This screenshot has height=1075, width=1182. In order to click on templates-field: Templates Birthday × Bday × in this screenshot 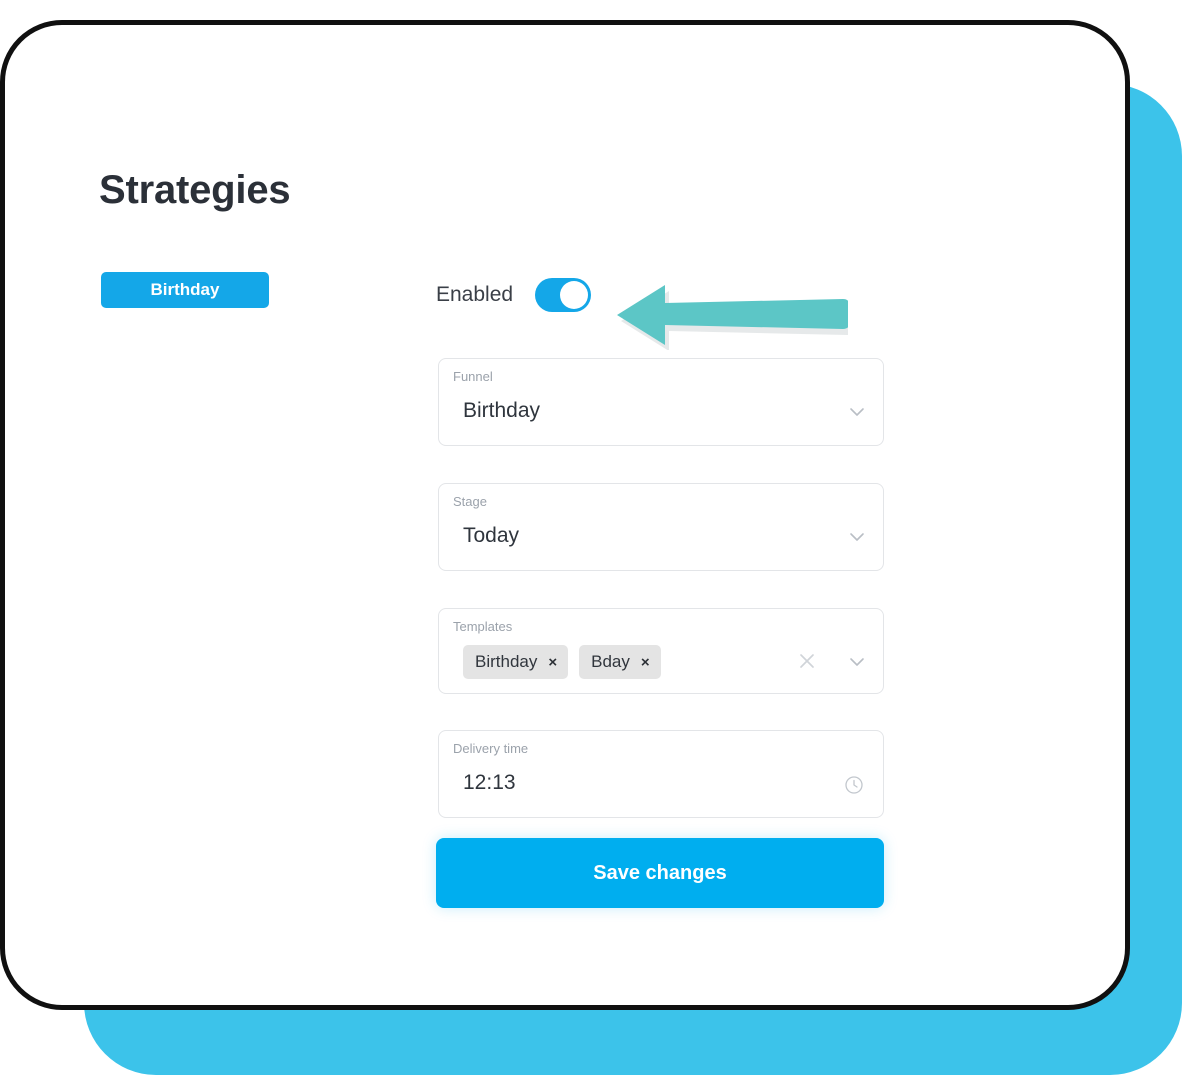, I will do `click(661, 651)`.